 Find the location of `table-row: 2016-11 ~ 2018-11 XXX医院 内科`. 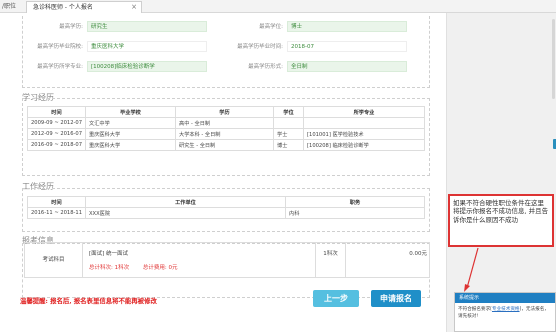

table-row: 2016-11 ~ 2018-11 XXX医院 内科 is located at coordinates (226, 213).